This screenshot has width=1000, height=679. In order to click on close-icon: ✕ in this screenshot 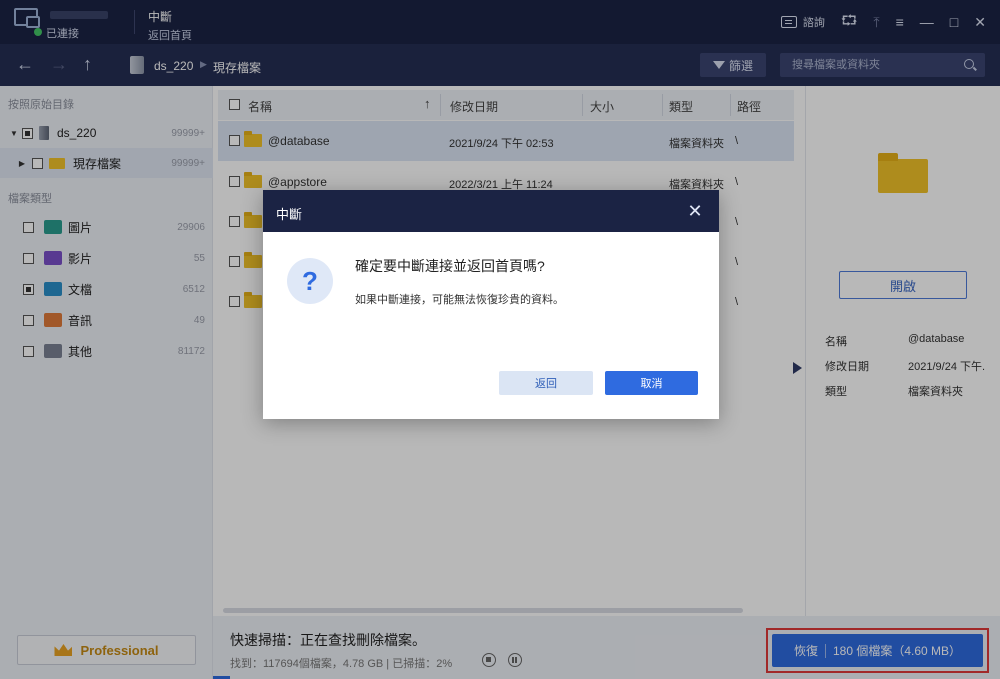, I will do `click(695, 211)`.